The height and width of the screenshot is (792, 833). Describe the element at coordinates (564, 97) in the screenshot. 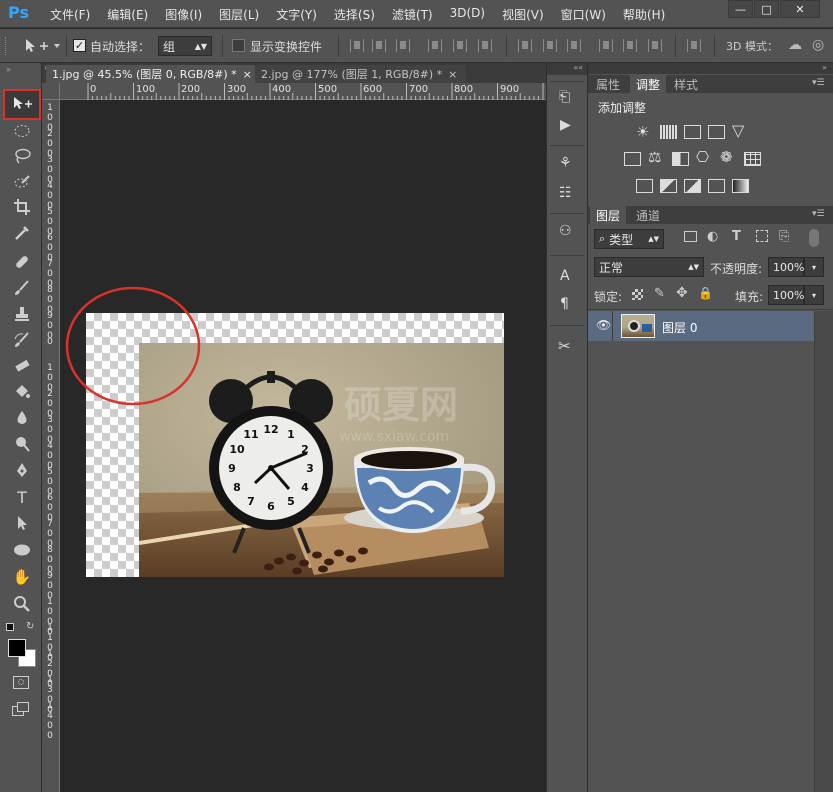

I see `history-panel-icon: ⎗` at that location.